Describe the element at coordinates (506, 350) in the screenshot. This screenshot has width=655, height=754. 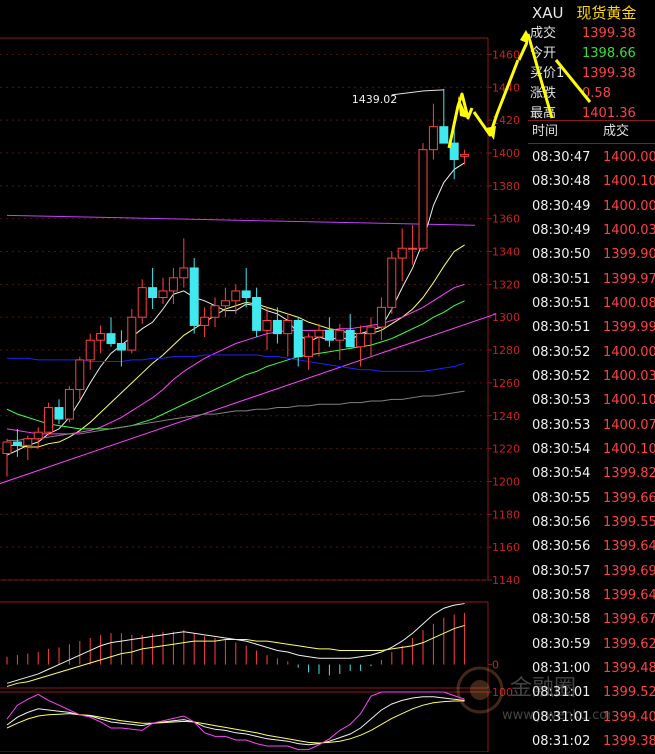
I see `y-tick-label: 1280` at that location.